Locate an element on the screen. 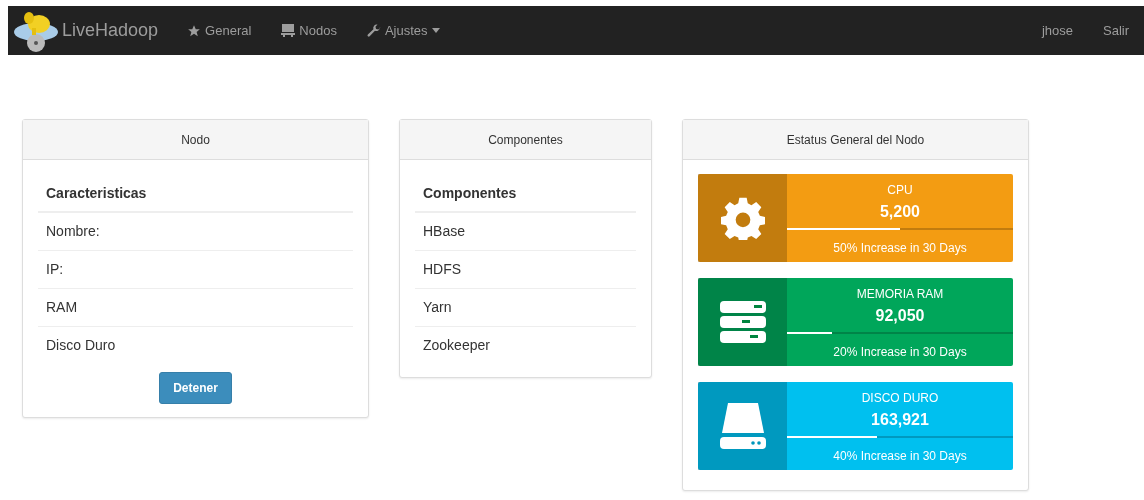  list-row: Yarn is located at coordinates (525, 308).